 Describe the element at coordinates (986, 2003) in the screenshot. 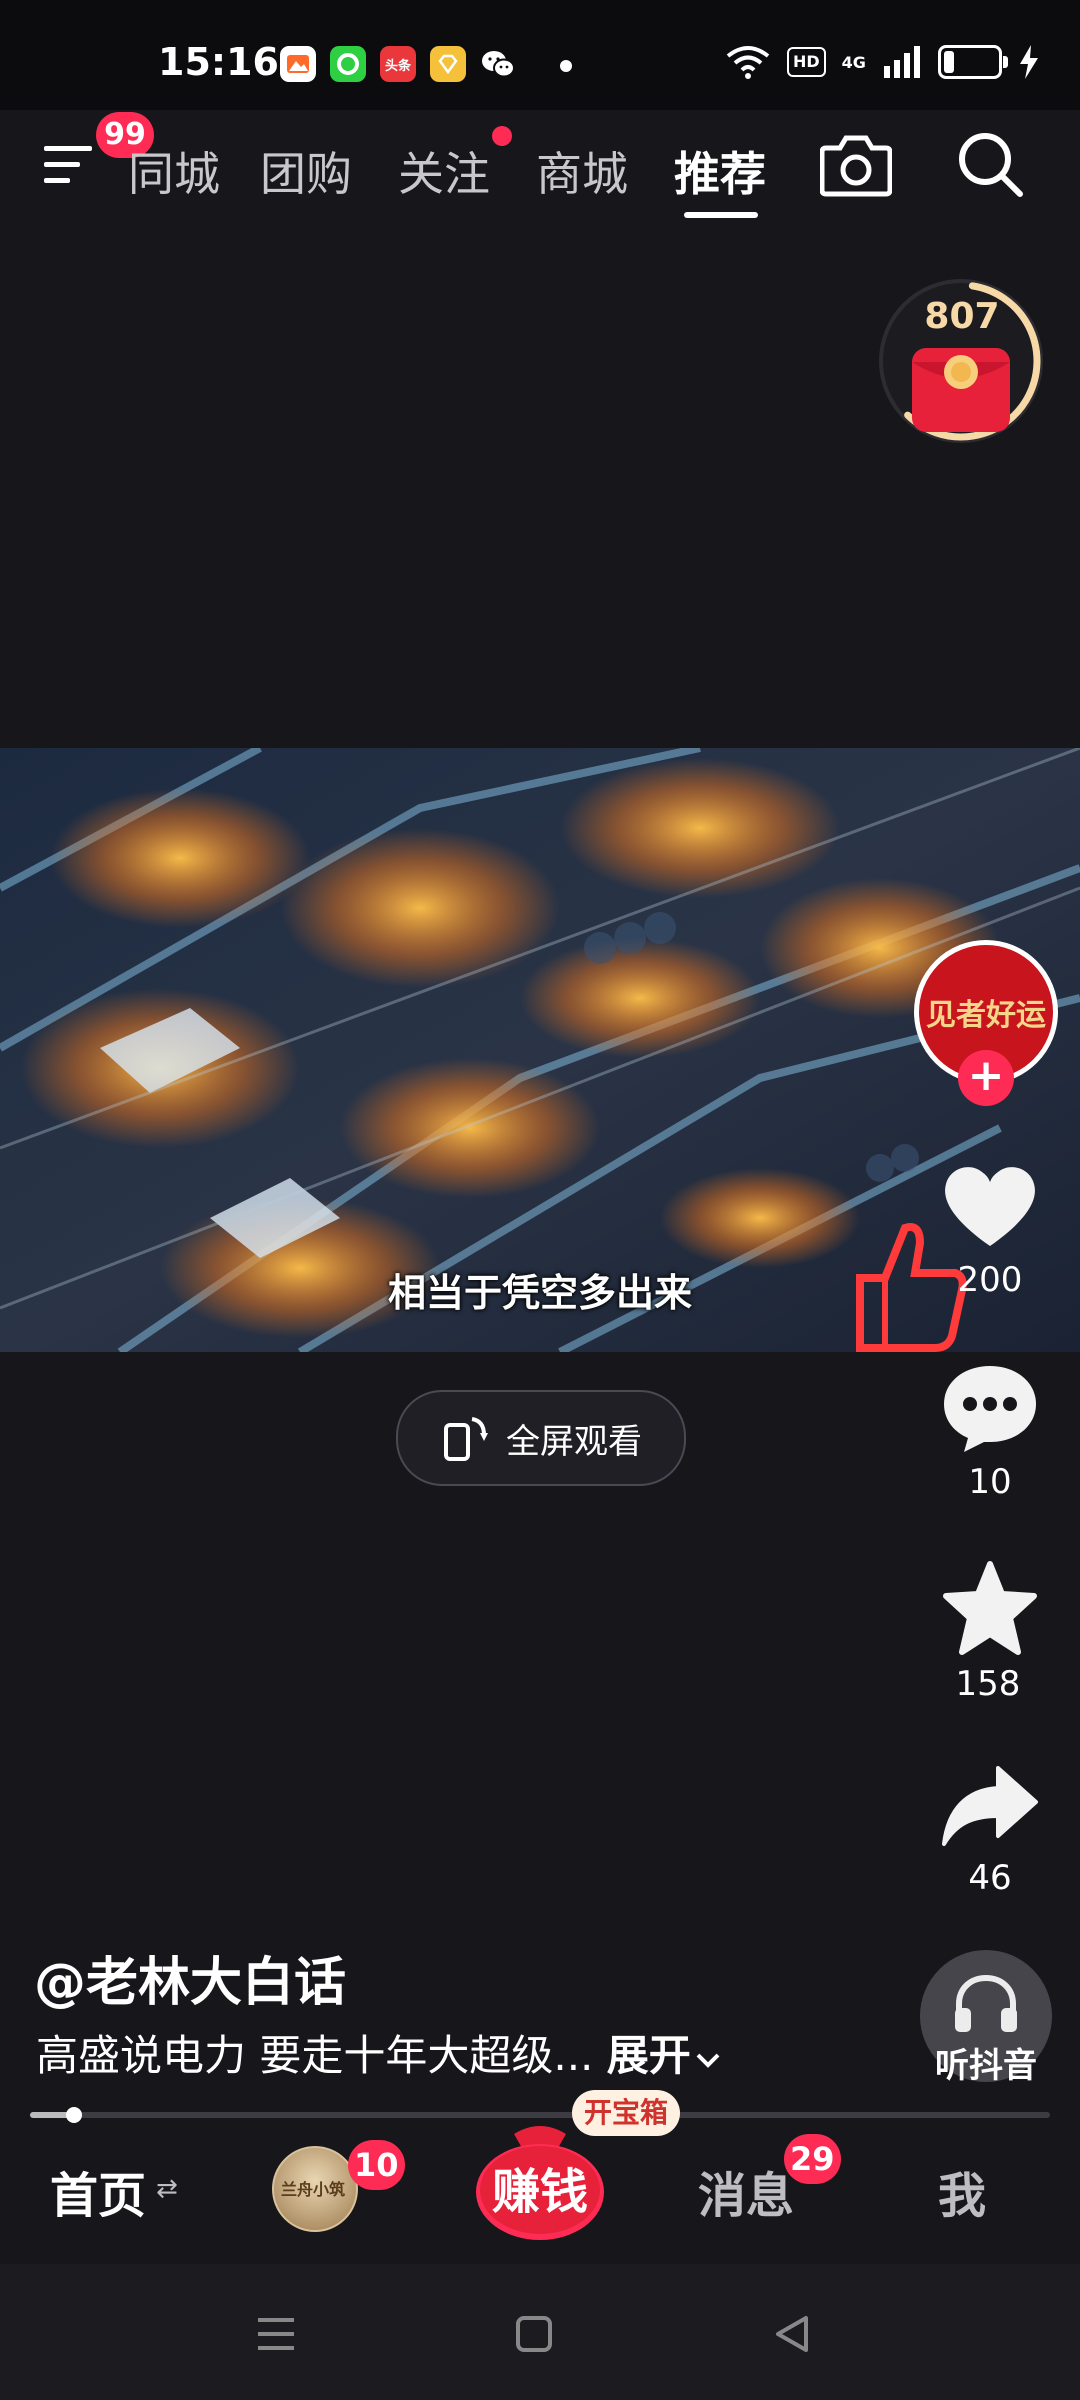

I see `headphones-icon` at that location.